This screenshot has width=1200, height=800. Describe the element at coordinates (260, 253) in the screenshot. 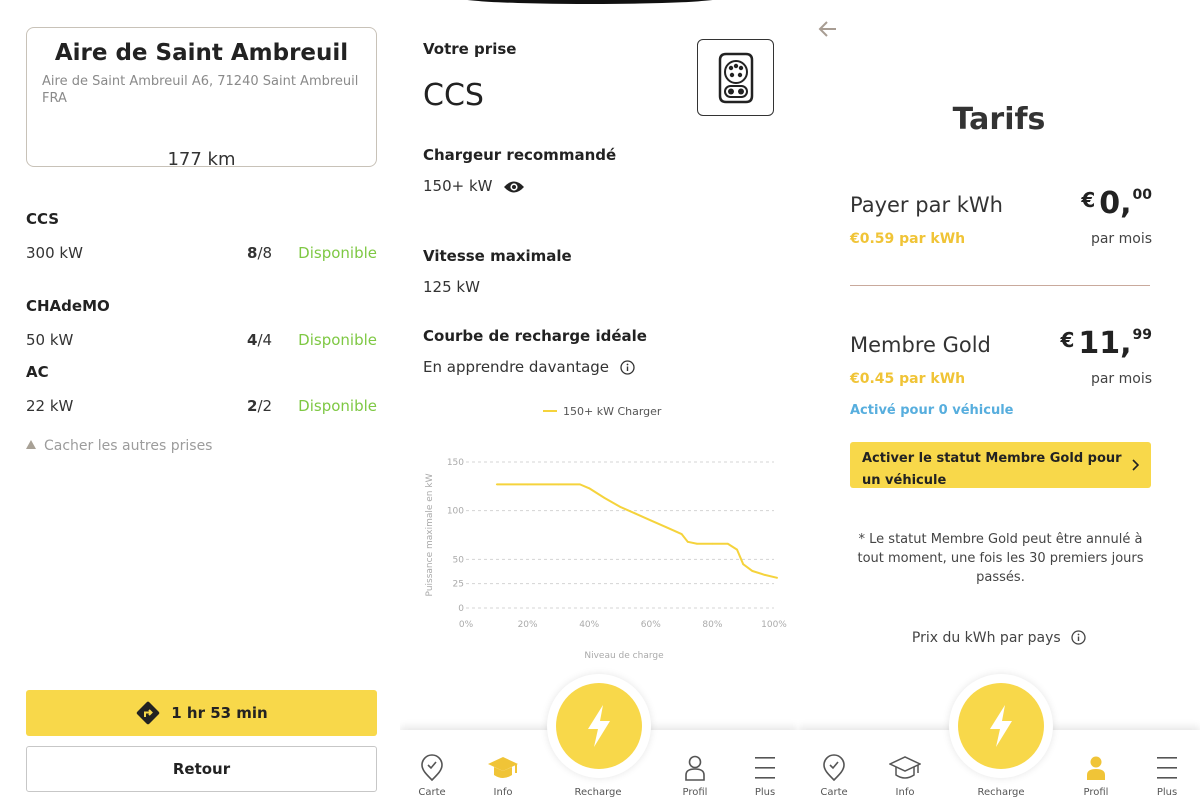

I see `connector-count: 8/8` at that location.